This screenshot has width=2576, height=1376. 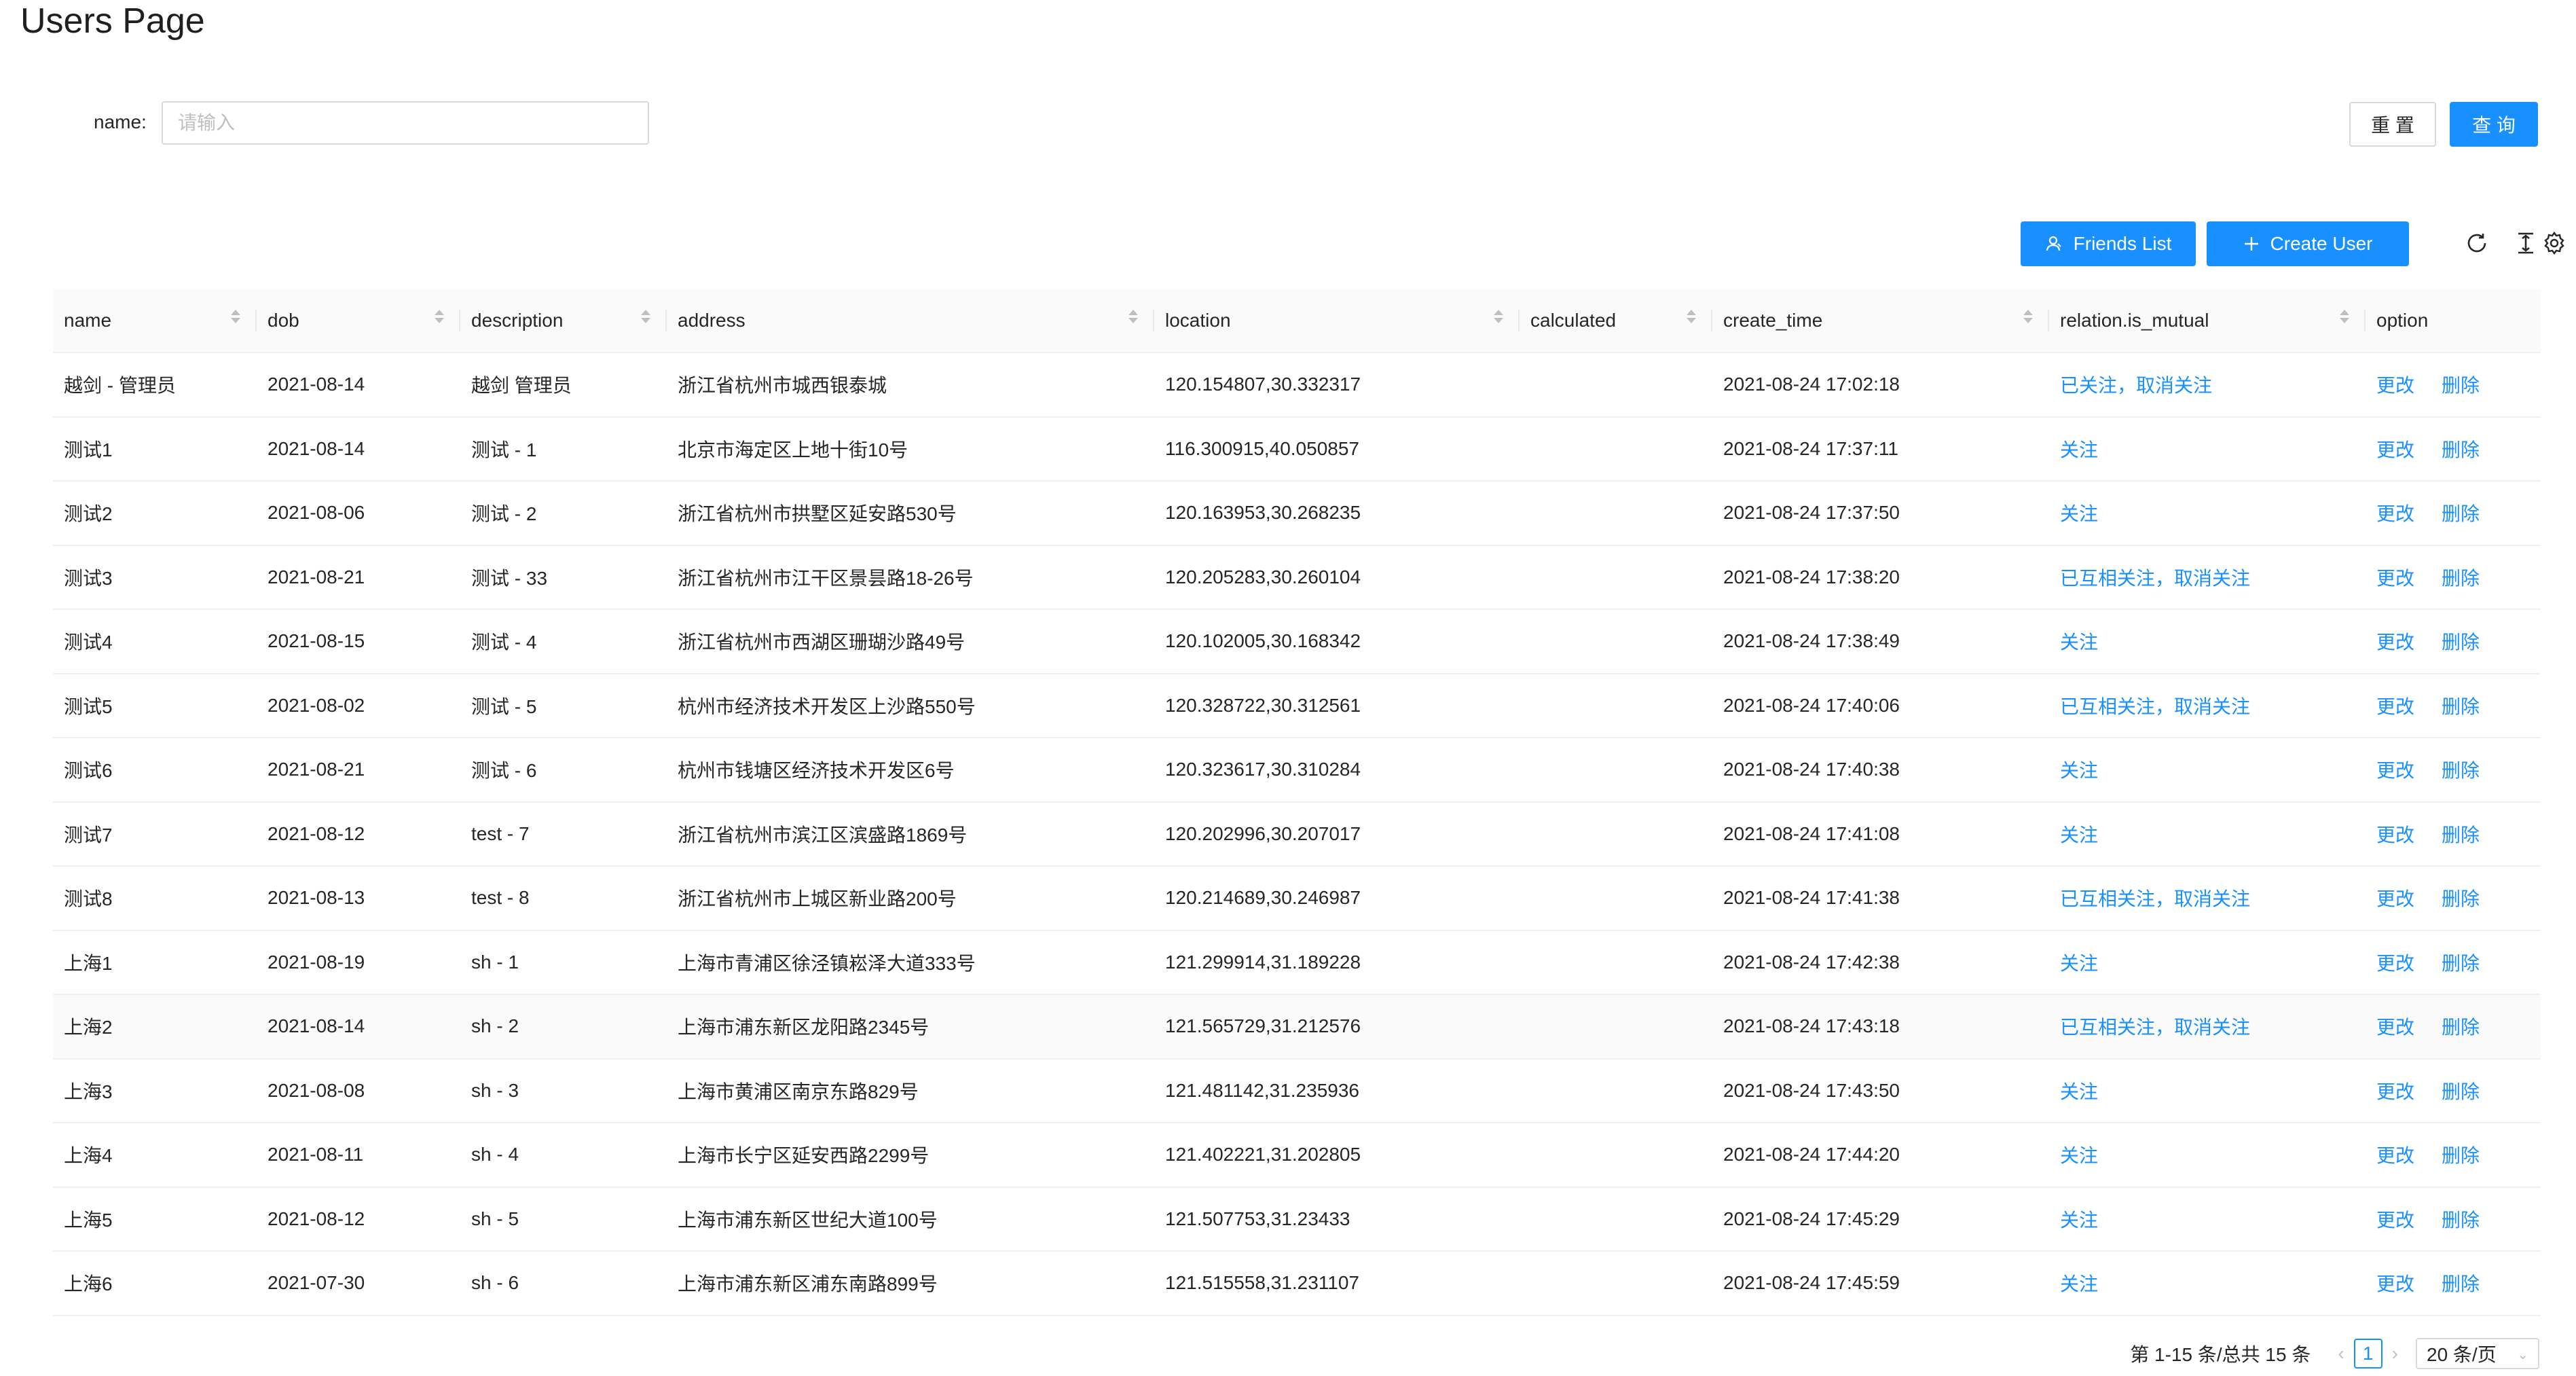 I want to click on cell-description: sh - 5, so click(x=495, y=1218).